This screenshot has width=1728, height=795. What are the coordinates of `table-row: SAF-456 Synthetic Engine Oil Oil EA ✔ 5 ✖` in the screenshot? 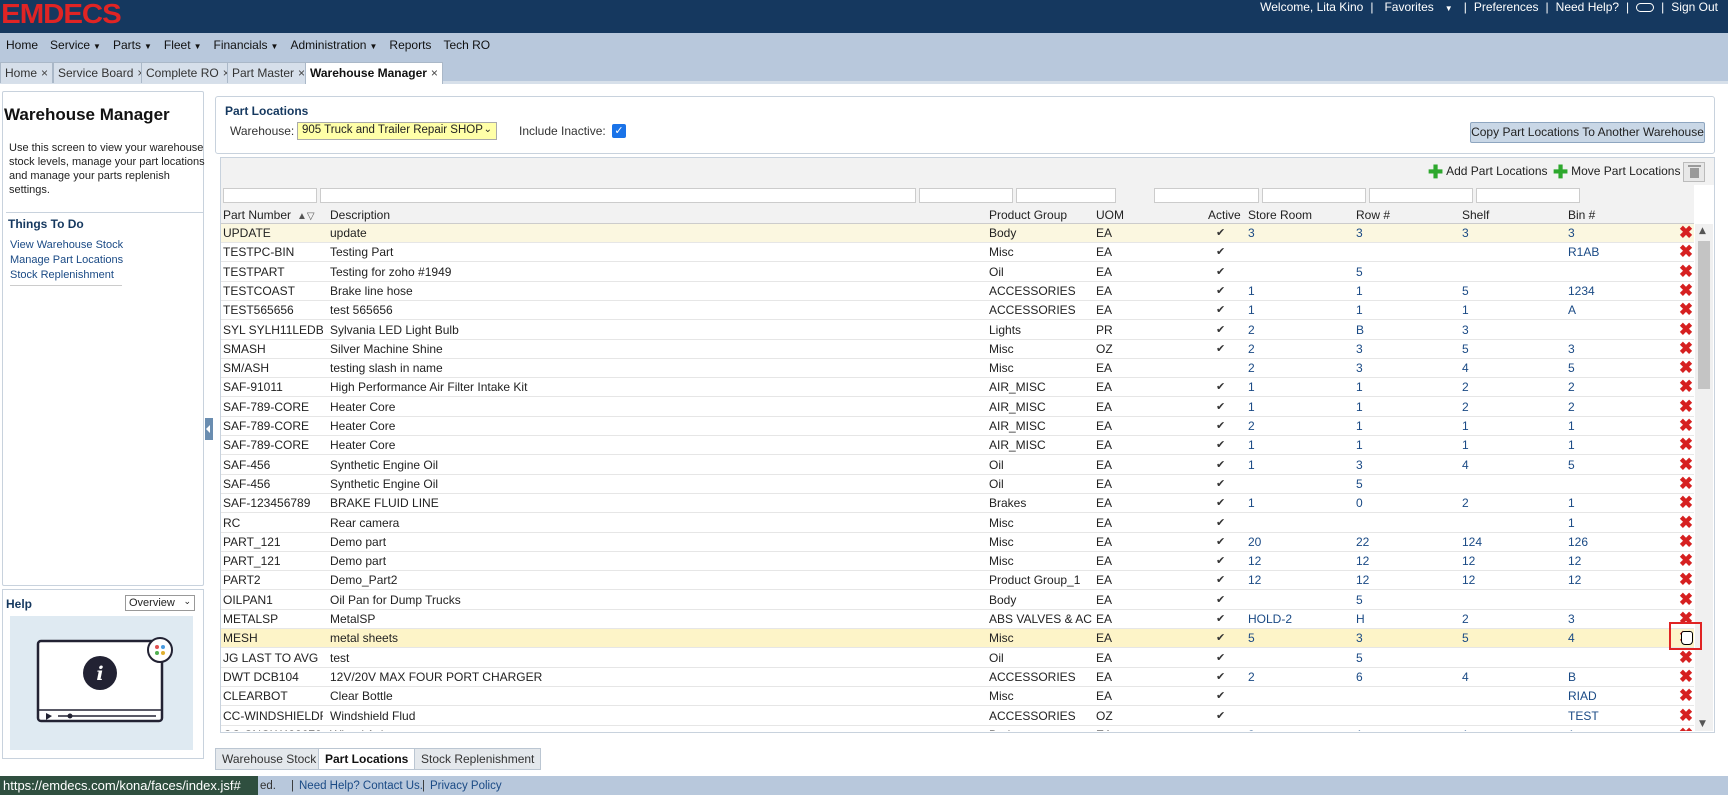 It's located at (957, 484).